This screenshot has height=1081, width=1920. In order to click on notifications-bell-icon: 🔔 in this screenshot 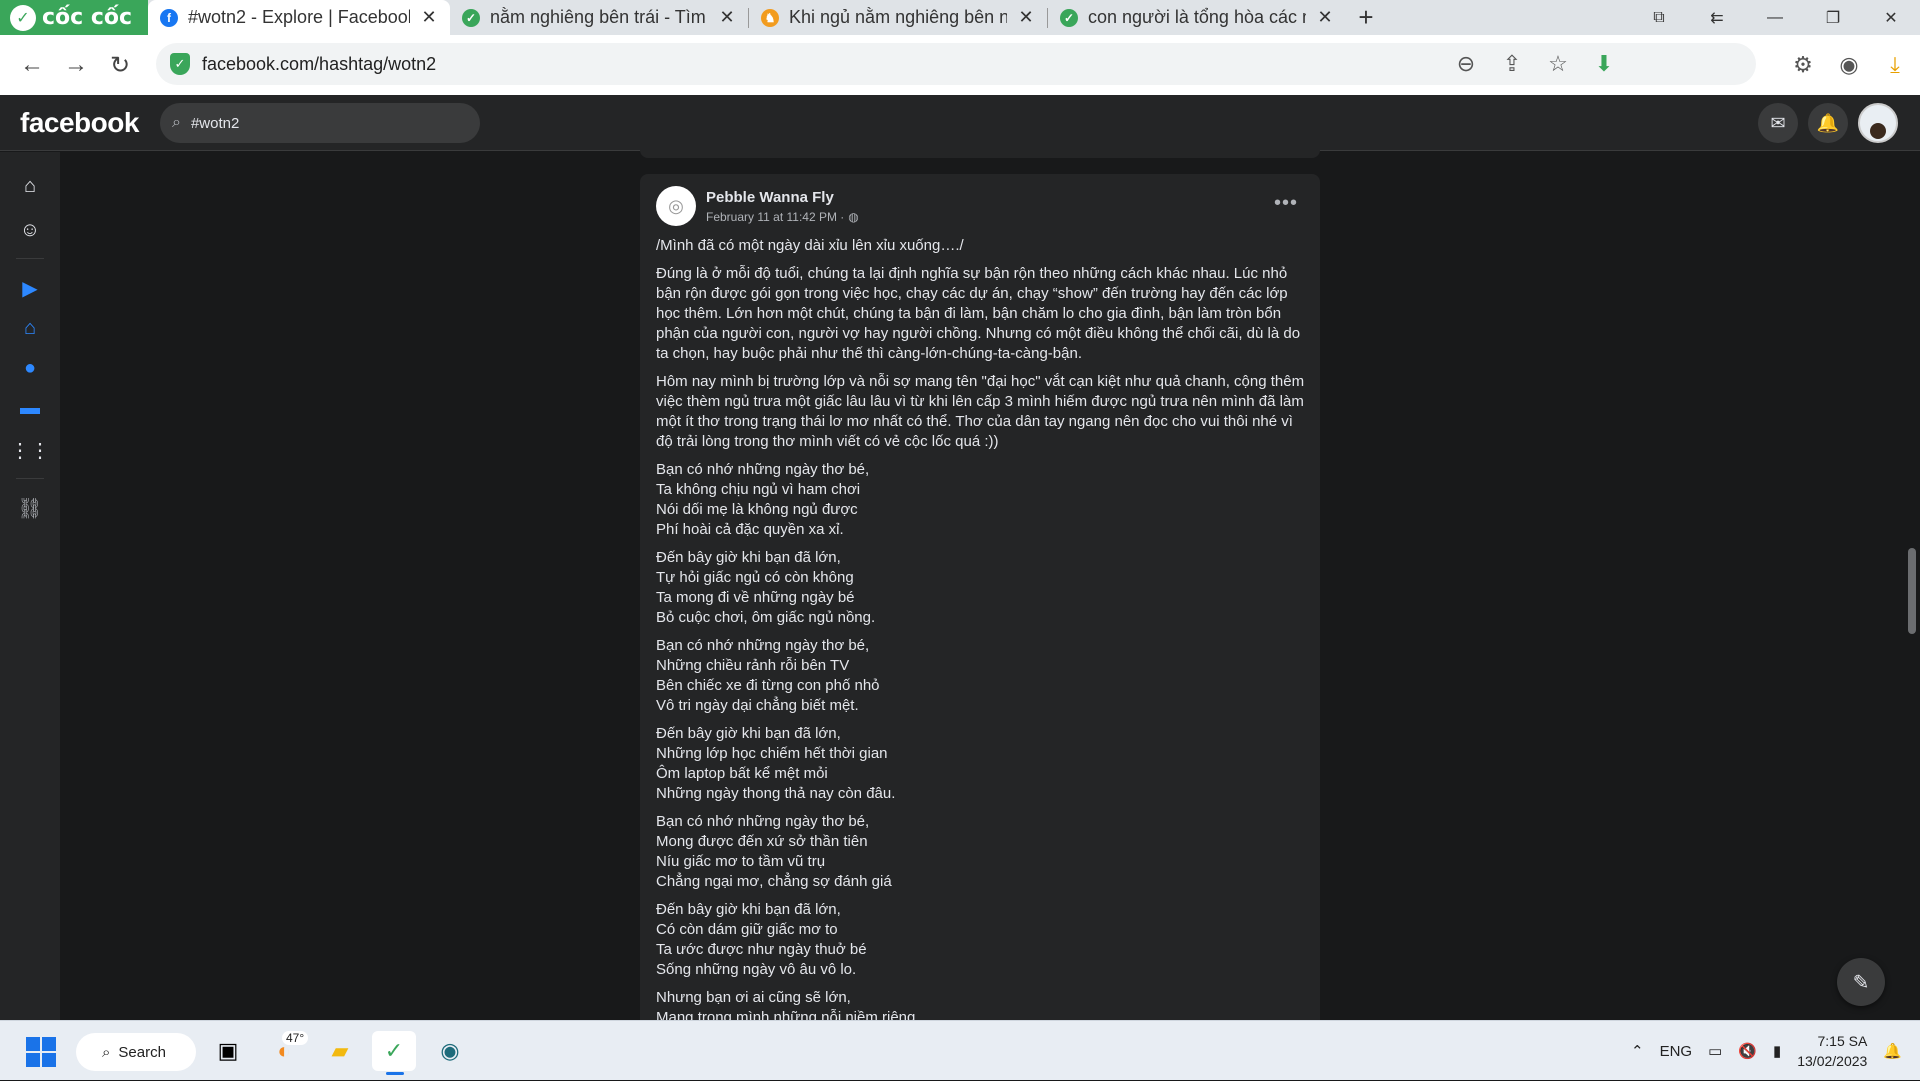, I will do `click(1828, 123)`.